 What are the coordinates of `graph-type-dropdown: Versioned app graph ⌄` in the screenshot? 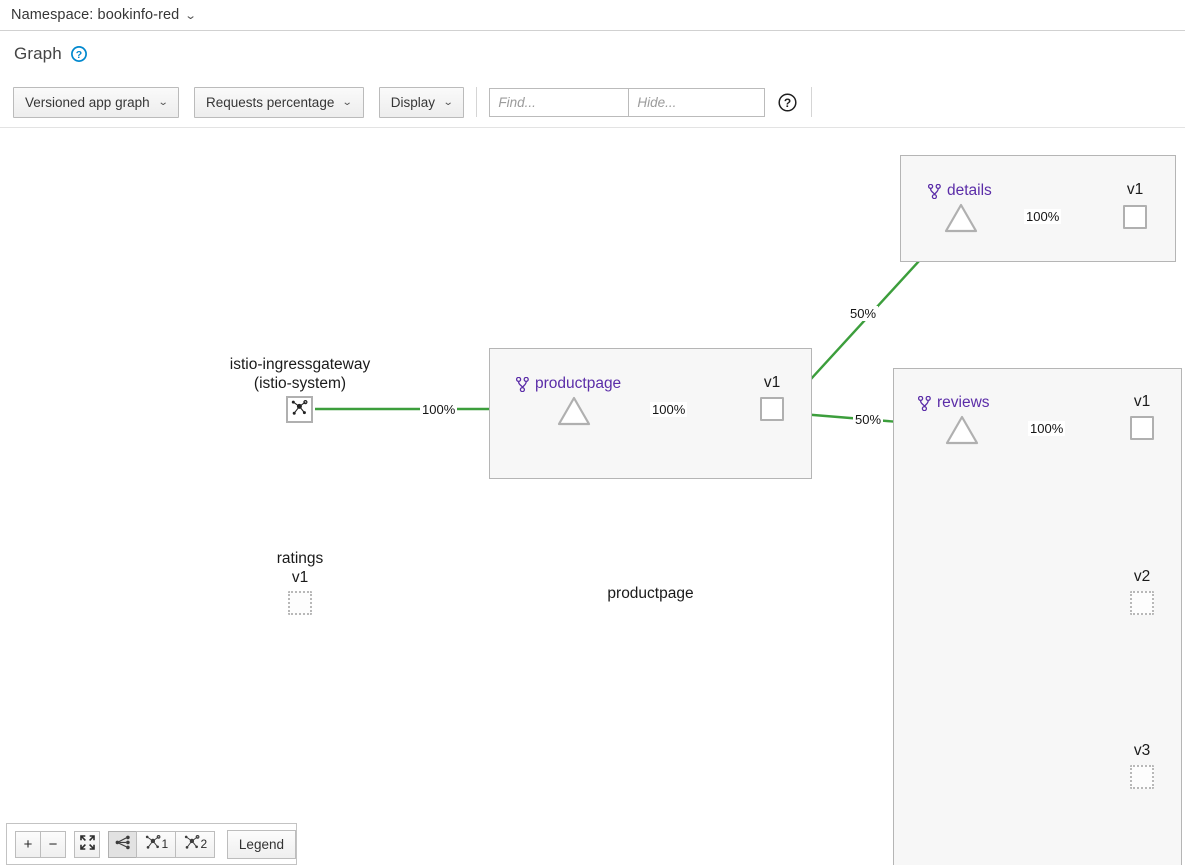 It's located at (96, 102).